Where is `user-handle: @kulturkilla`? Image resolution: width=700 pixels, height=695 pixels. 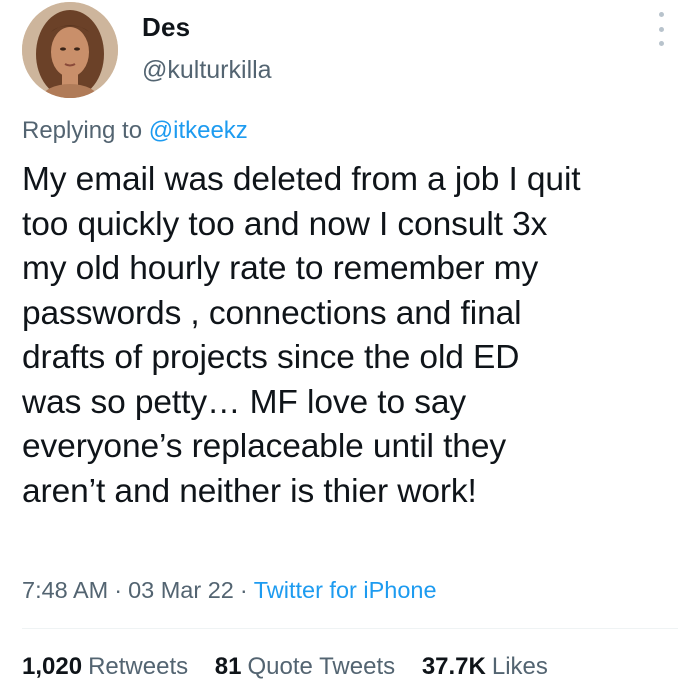
user-handle: @kulturkilla is located at coordinates (207, 70).